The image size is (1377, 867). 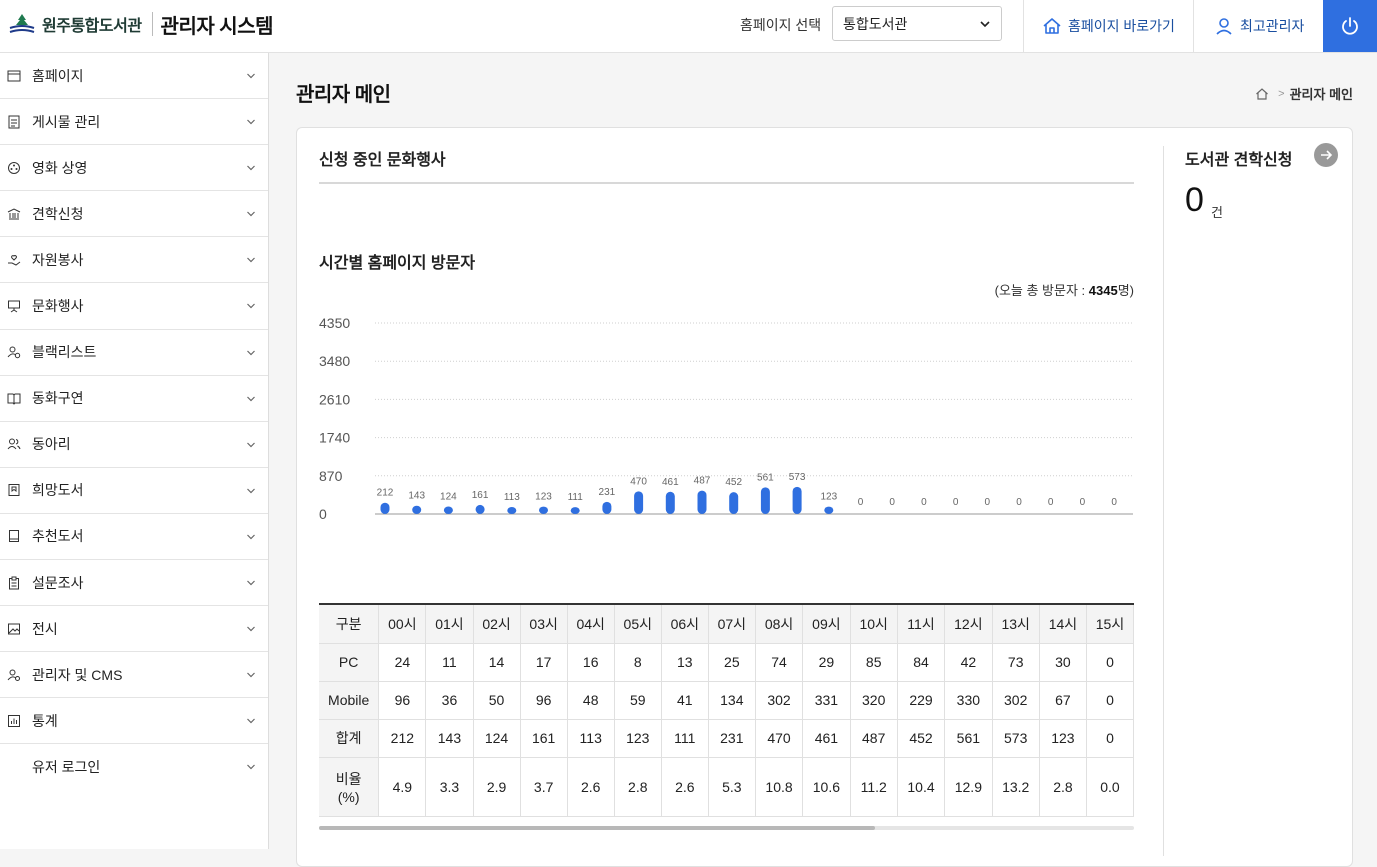 What do you see at coordinates (1063, 662) in the screenshot?
I see `table-cell: 30` at bounding box center [1063, 662].